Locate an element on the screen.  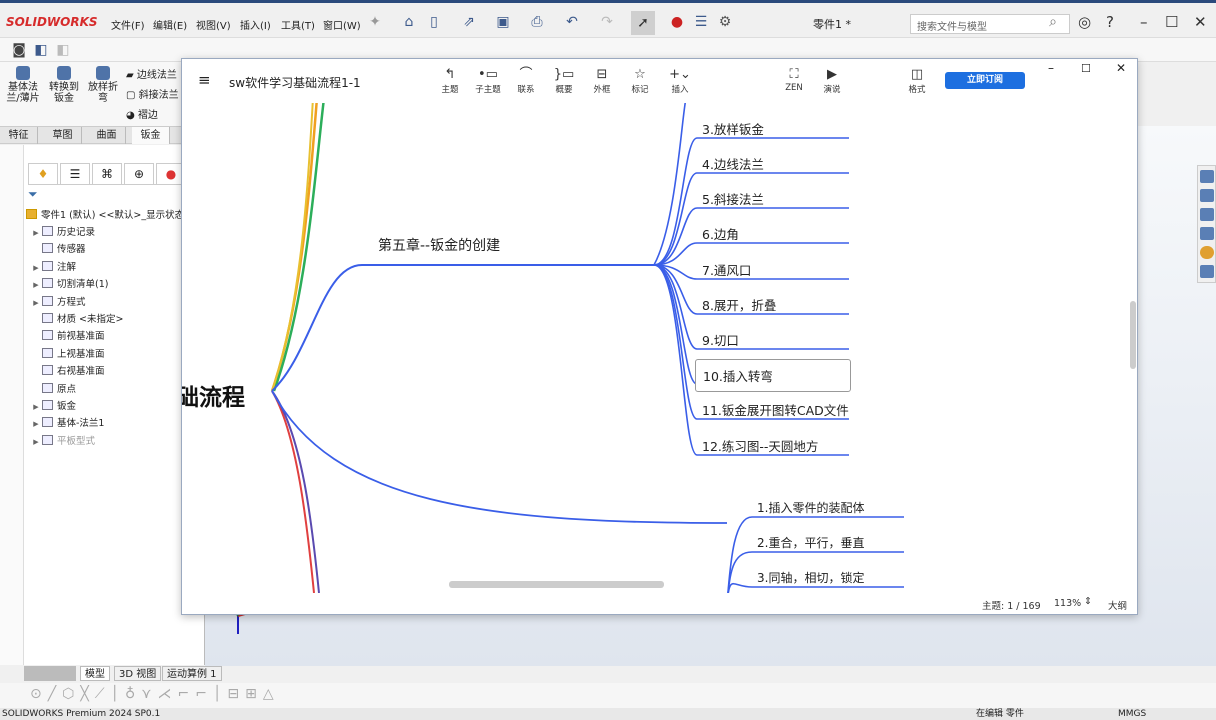
topic-item: 3.放样钣金 is located at coordinates (733, 128).